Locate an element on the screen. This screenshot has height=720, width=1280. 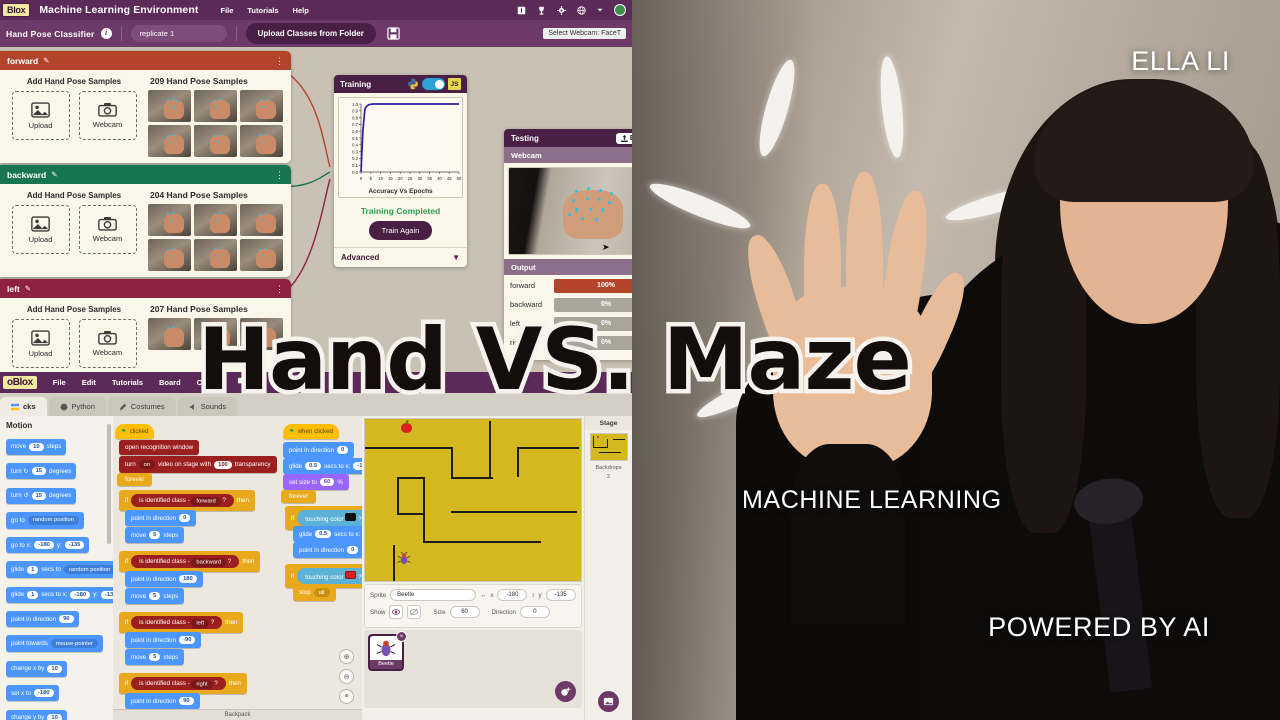
palette-block: go to x: -180 y: -135 is located at coordinates (48, 545).